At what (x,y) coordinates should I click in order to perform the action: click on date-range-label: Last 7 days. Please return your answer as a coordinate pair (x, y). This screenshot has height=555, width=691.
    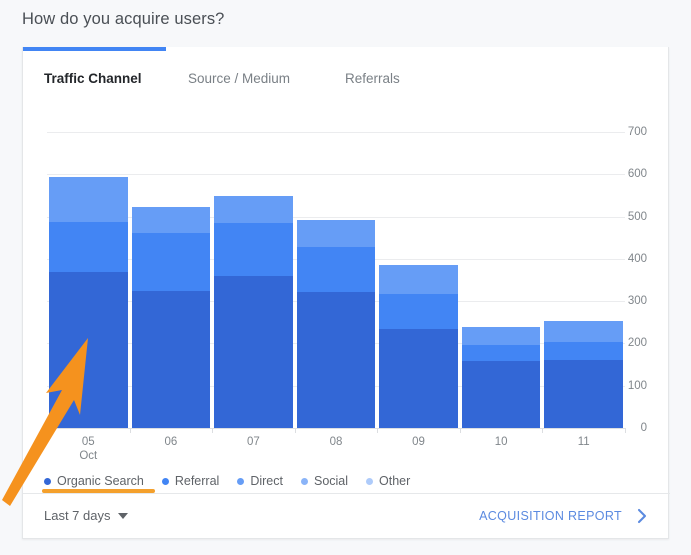
    Looking at the image, I should click on (77, 515).